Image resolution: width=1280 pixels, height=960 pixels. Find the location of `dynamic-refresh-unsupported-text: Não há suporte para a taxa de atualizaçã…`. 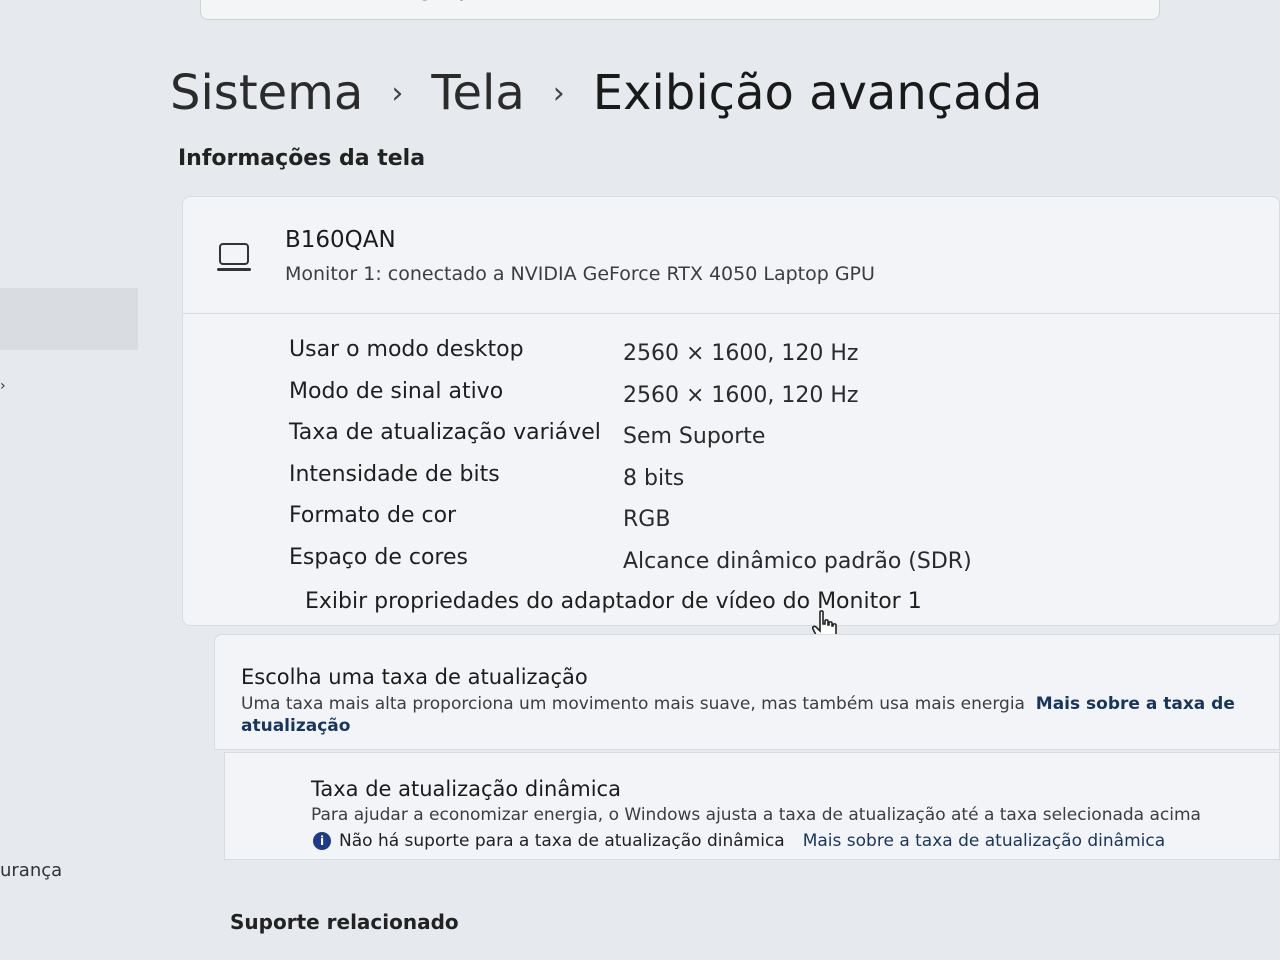

dynamic-refresh-unsupported-text: Não há suporte para a taxa de atualizaçã… is located at coordinates (562, 841).